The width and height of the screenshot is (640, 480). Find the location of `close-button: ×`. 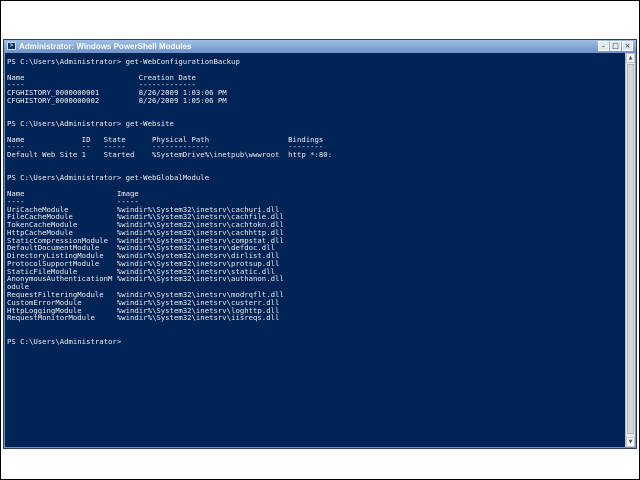

close-button: × is located at coordinates (627, 46).